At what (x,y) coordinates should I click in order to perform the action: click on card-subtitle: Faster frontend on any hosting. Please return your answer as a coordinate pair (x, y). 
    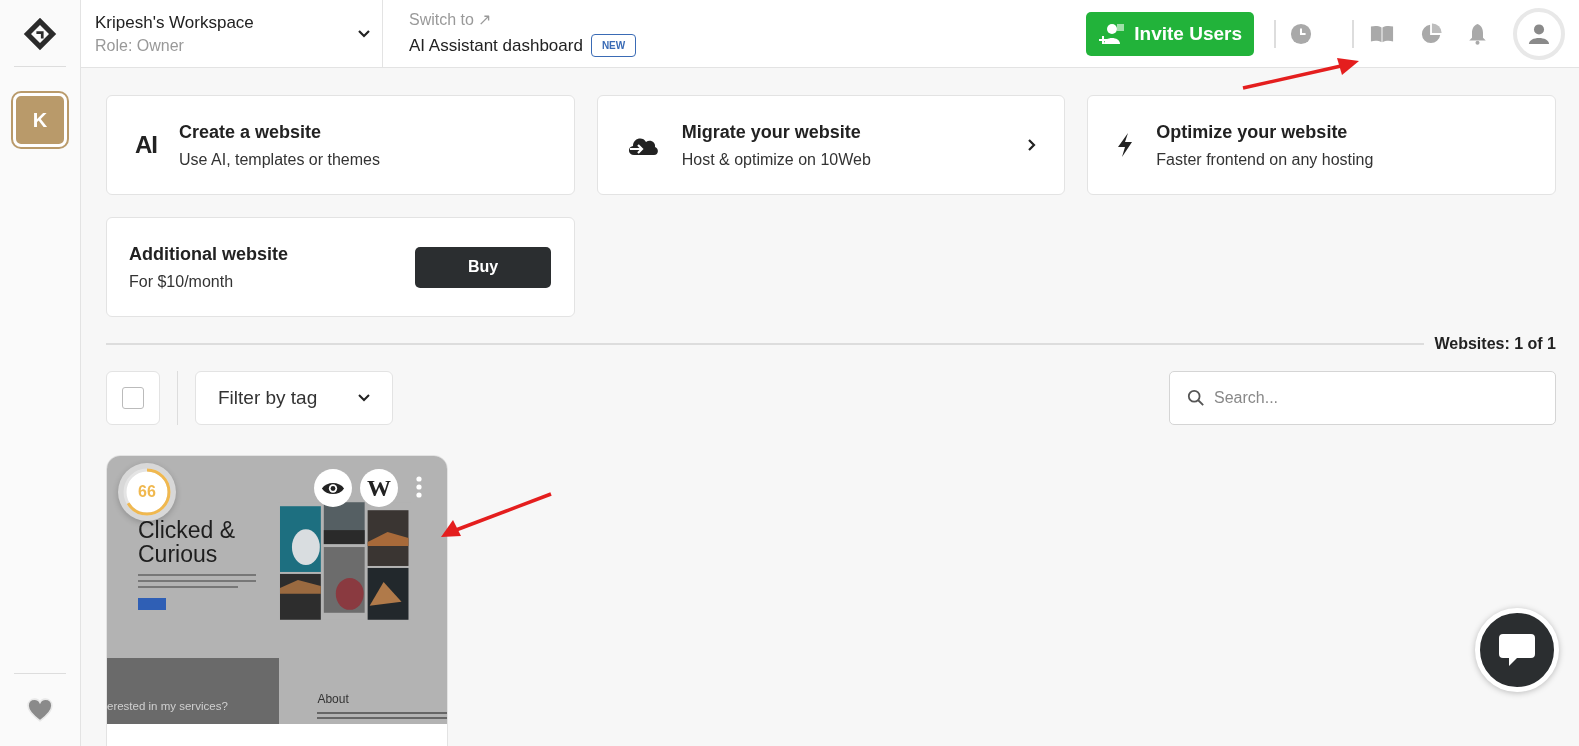
    Looking at the image, I should click on (1265, 159).